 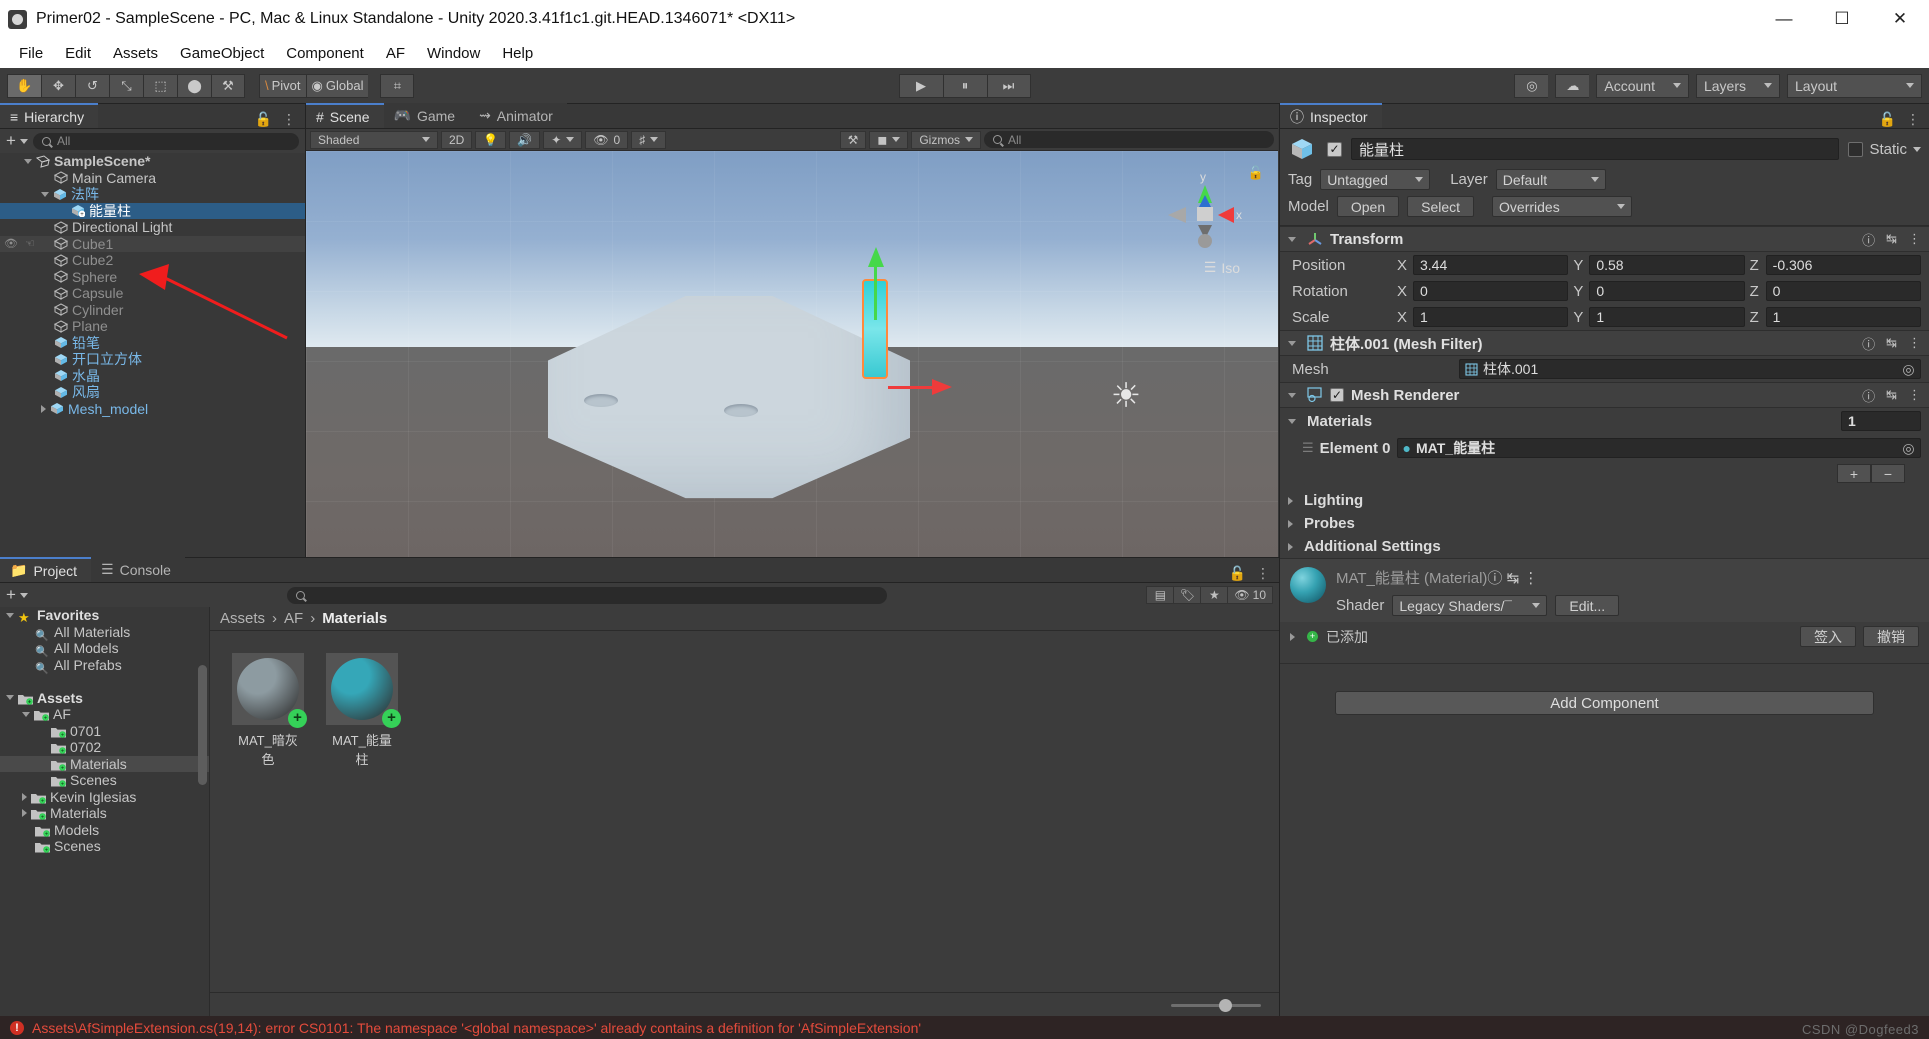 I want to click on hierarchy-item: Main Camera, so click(x=152, y=178).